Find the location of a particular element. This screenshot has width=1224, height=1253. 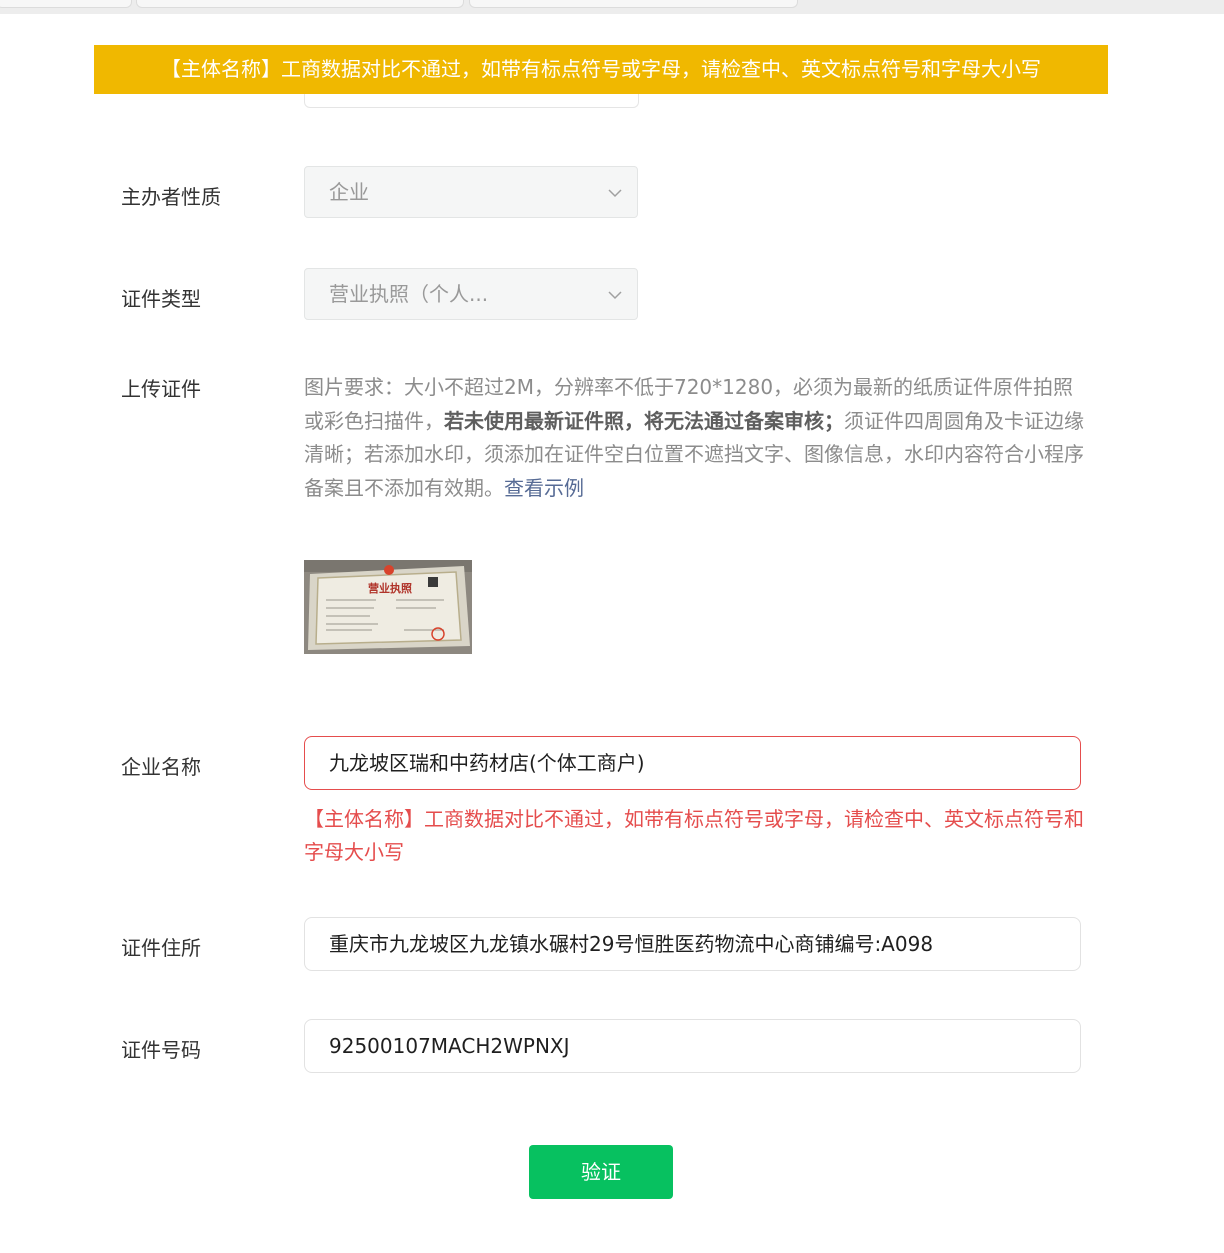

address-input: 重庆市九龙坡区九龙镇水碾村29号恒胜医药物流中心商铺编号:A098 is located at coordinates (692, 944).